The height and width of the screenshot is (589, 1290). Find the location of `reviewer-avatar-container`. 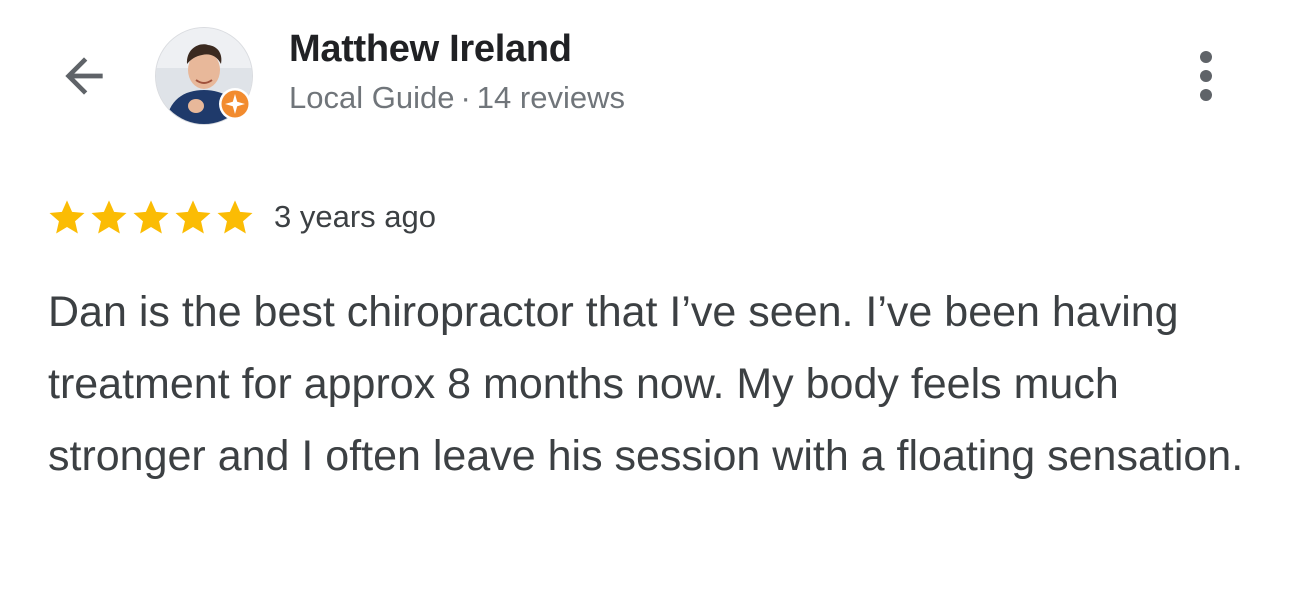

reviewer-avatar-container is located at coordinates (204, 76).